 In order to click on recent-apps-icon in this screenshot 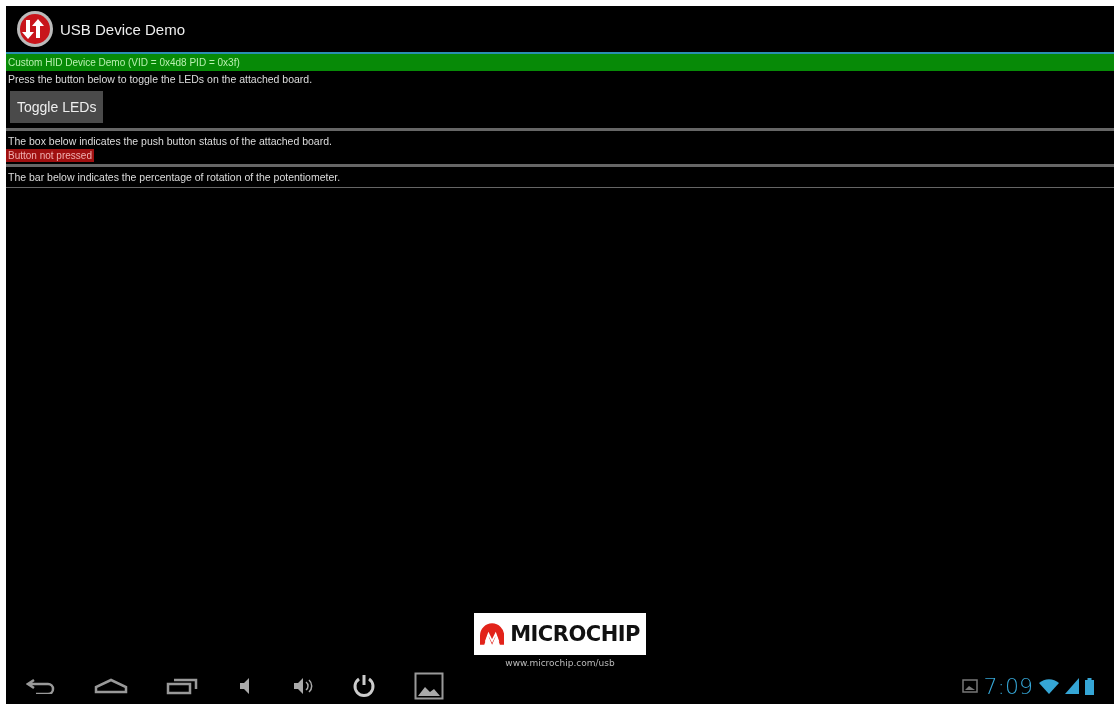, I will do `click(182, 686)`.